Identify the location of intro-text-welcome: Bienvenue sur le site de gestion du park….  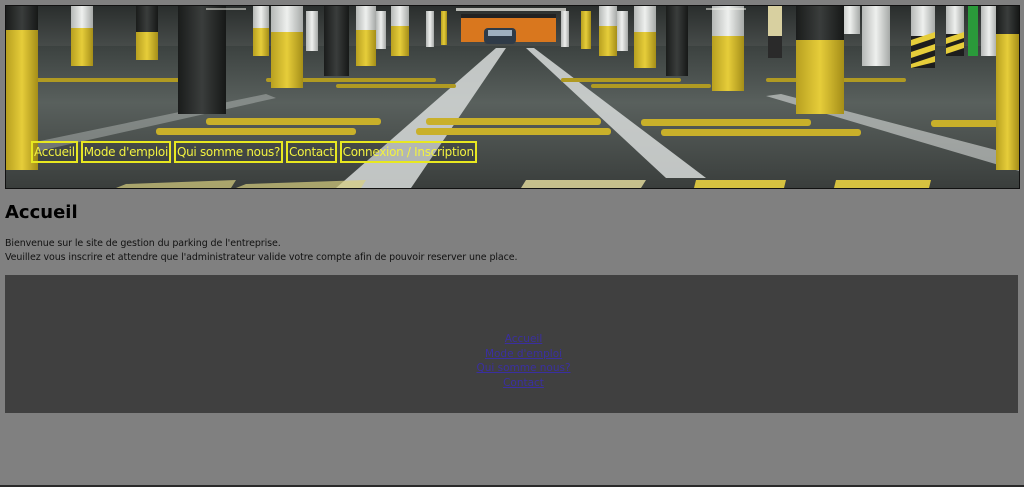
(143, 243).